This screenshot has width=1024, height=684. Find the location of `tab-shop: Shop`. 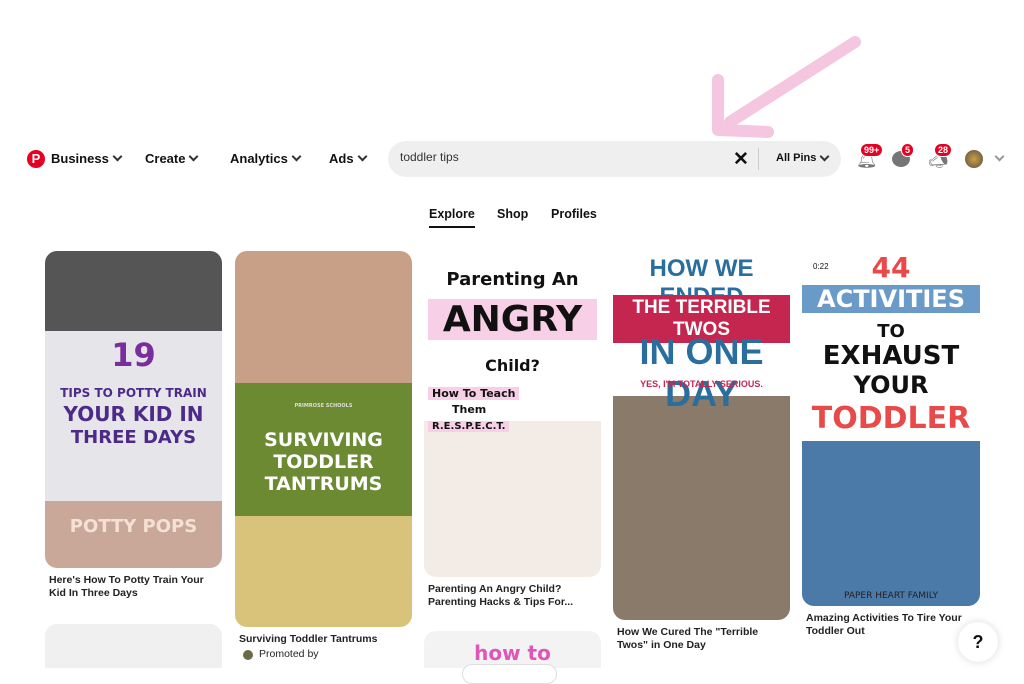

tab-shop: Shop is located at coordinates (512, 214).